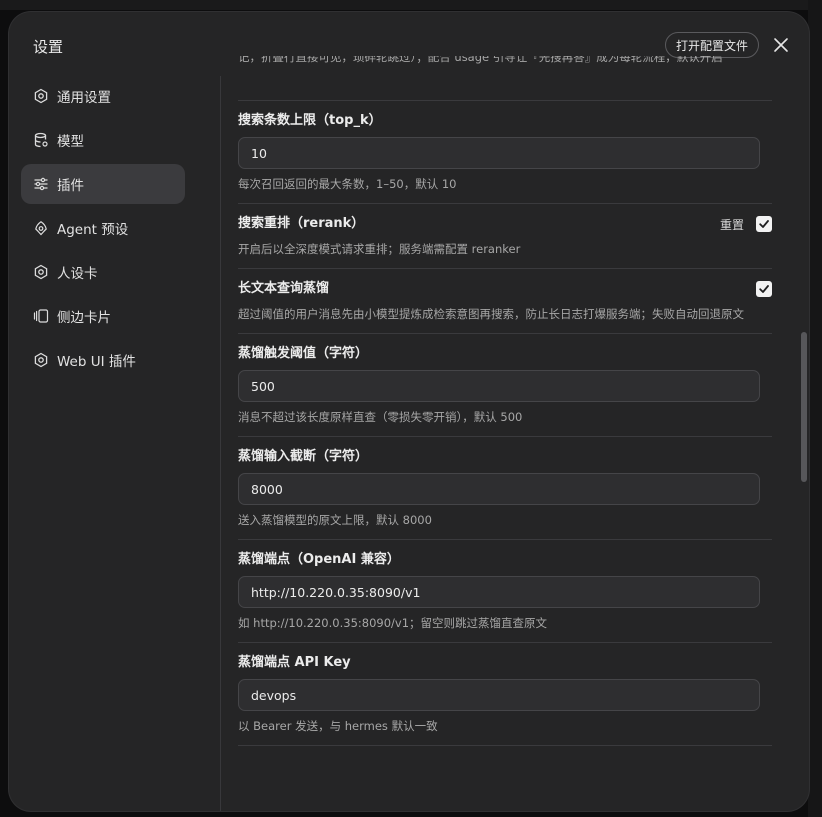 This screenshot has height=817, width=822. What do you see at coordinates (499, 489) in the screenshot?
I see `distill-truncate-input` at bounding box center [499, 489].